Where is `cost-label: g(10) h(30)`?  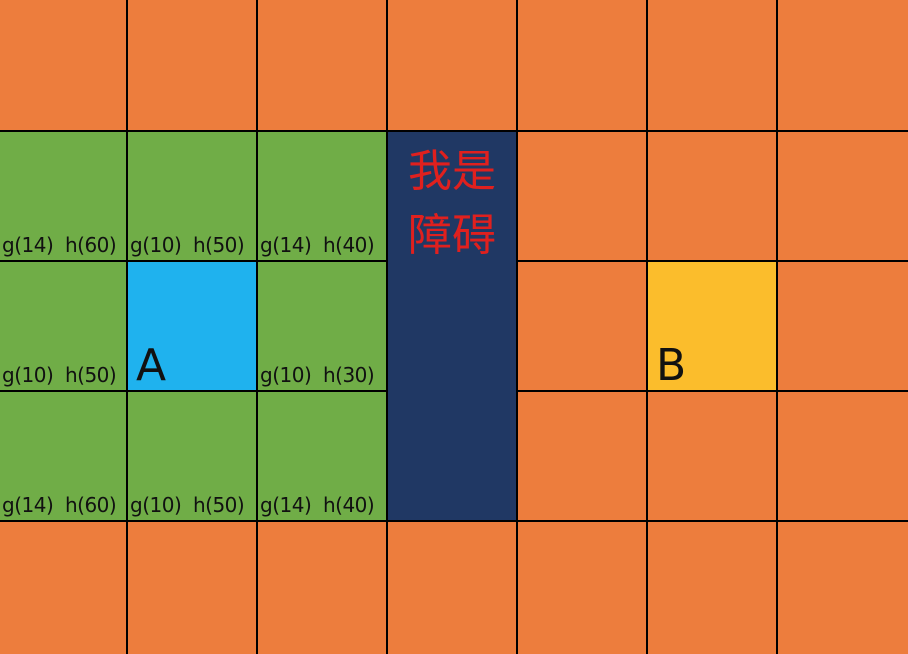
cost-label: g(10) h(30) is located at coordinates (317, 375).